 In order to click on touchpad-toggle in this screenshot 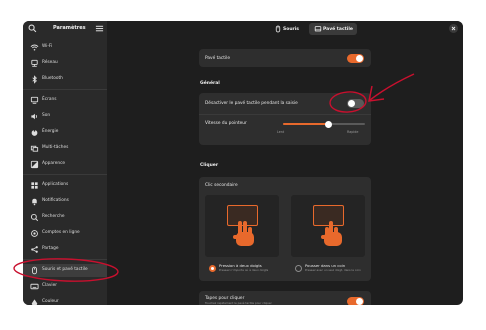, I will do `click(355, 58)`.